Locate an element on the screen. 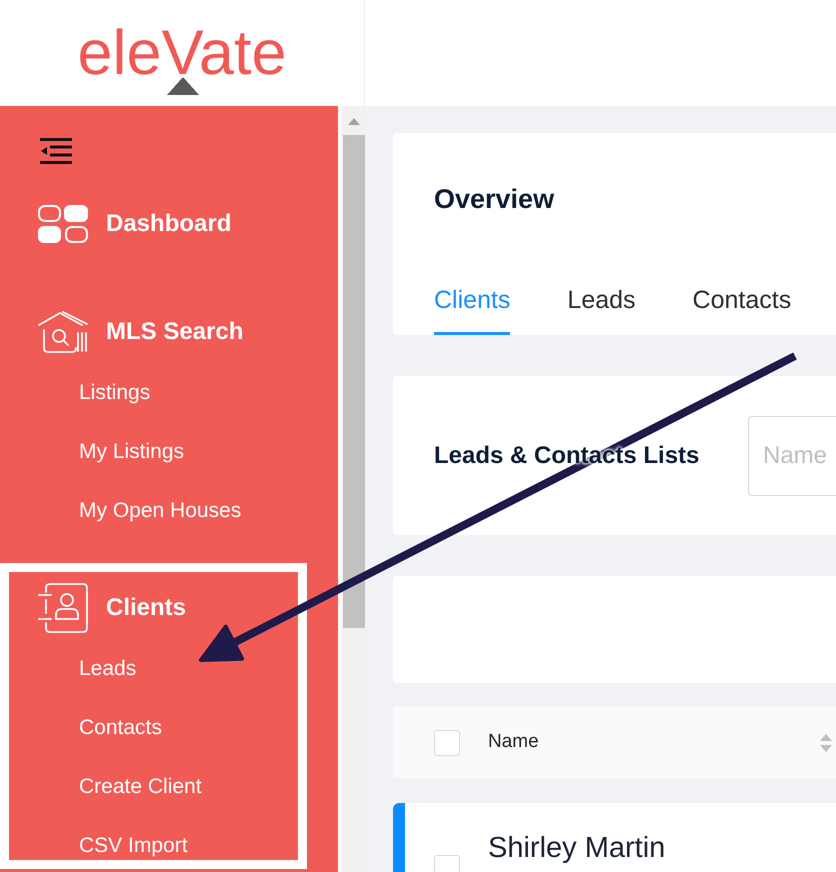 This screenshot has height=872, width=836. sidebar-item: Dashboard is located at coordinates (135, 224).